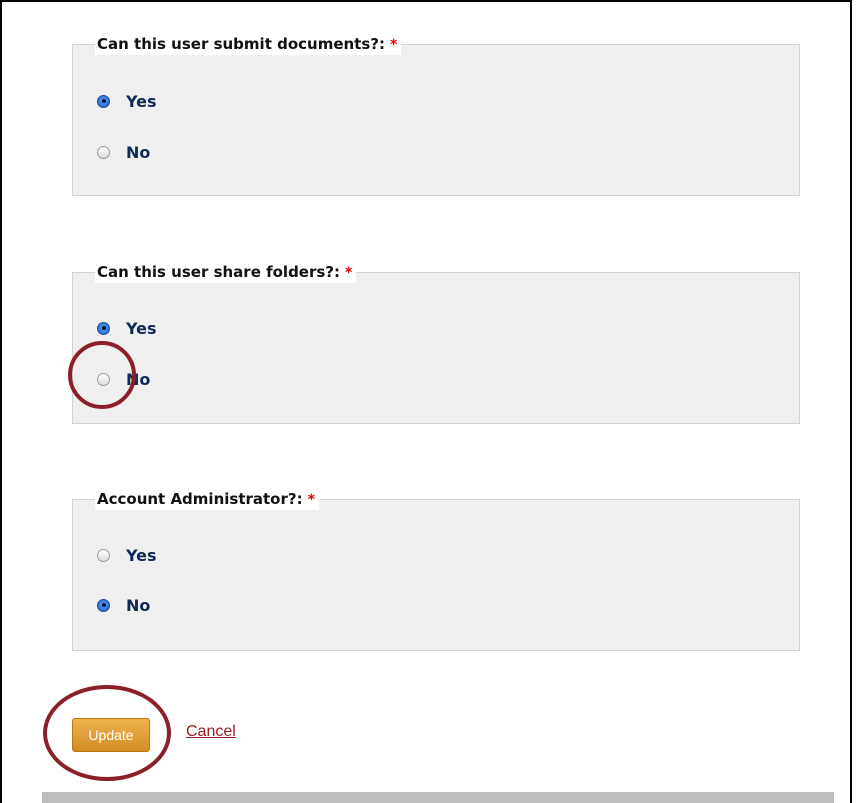 Image resolution: width=856 pixels, height=803 pixels. I want to click on legend-text: Account Administrator?:, so click(200, 499).